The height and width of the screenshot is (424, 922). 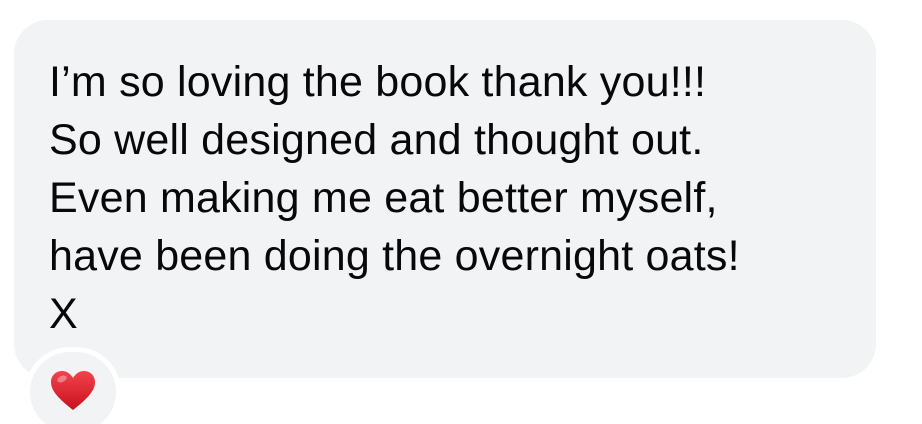 I want to click on heart-icon, so click(x=73, y=390).